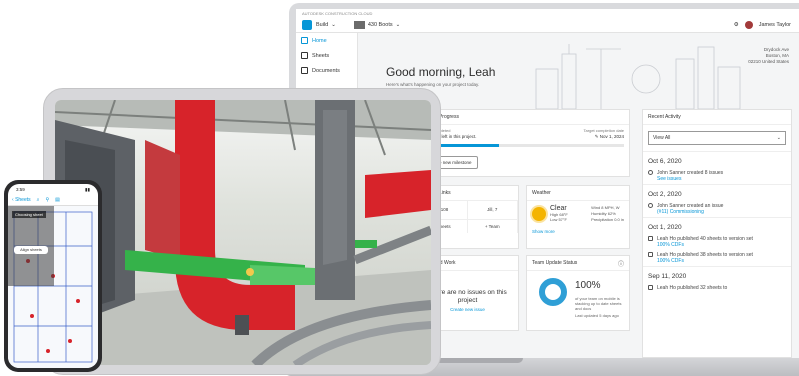  What do you see at coordinates (235, 215) in the screenshot?
I see `red-duct` at bounding box center [235, 215].